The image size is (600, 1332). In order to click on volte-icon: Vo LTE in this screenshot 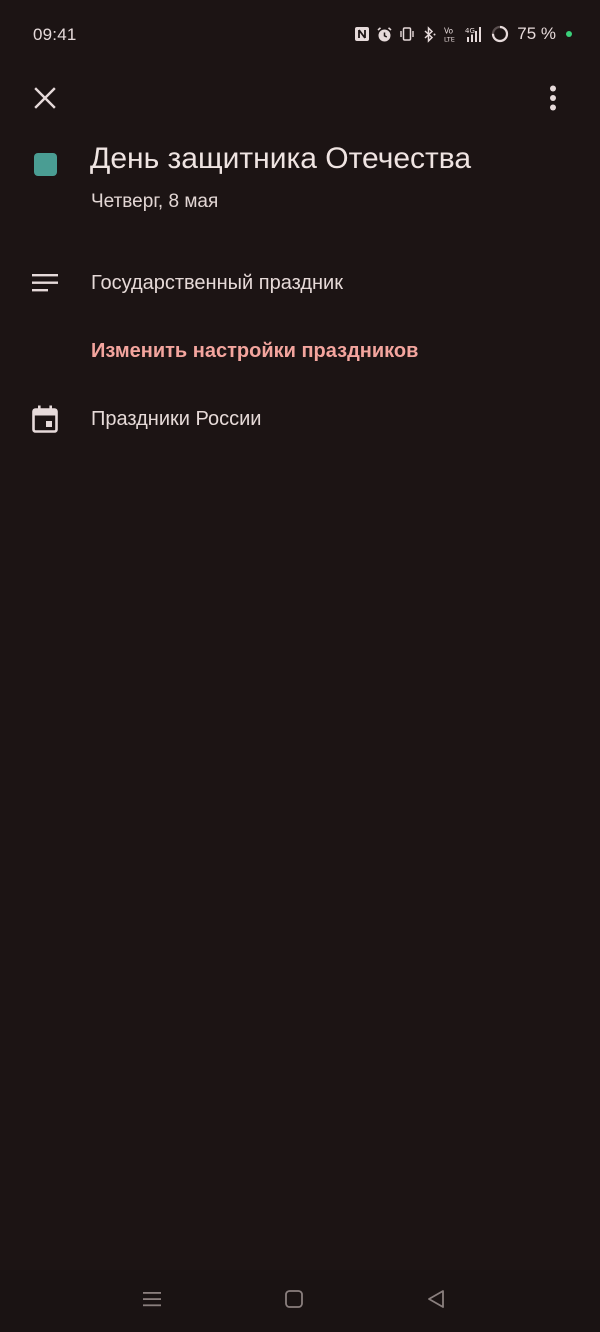, I will do `click(451, 34)`.